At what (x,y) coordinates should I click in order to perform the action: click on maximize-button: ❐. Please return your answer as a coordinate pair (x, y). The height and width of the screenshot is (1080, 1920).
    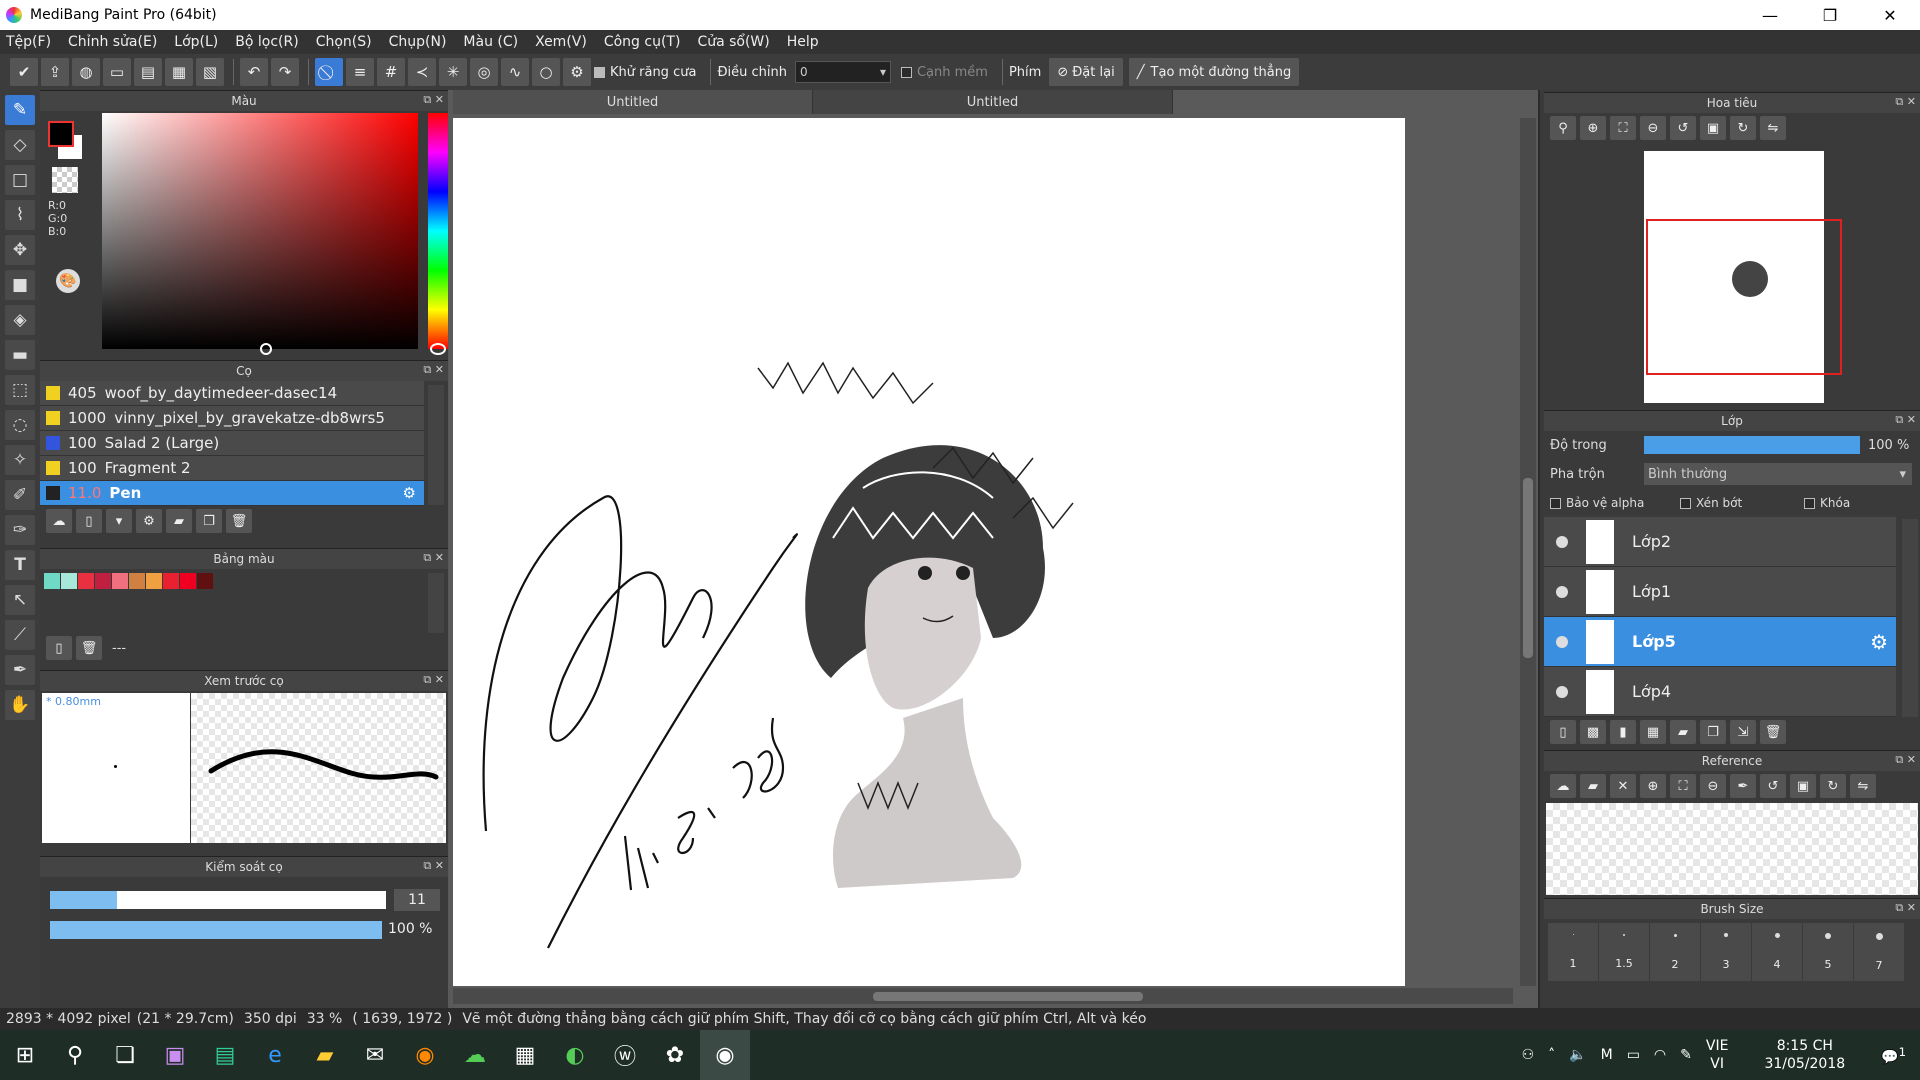
    Looking at the image, I should click on (1830, 15).